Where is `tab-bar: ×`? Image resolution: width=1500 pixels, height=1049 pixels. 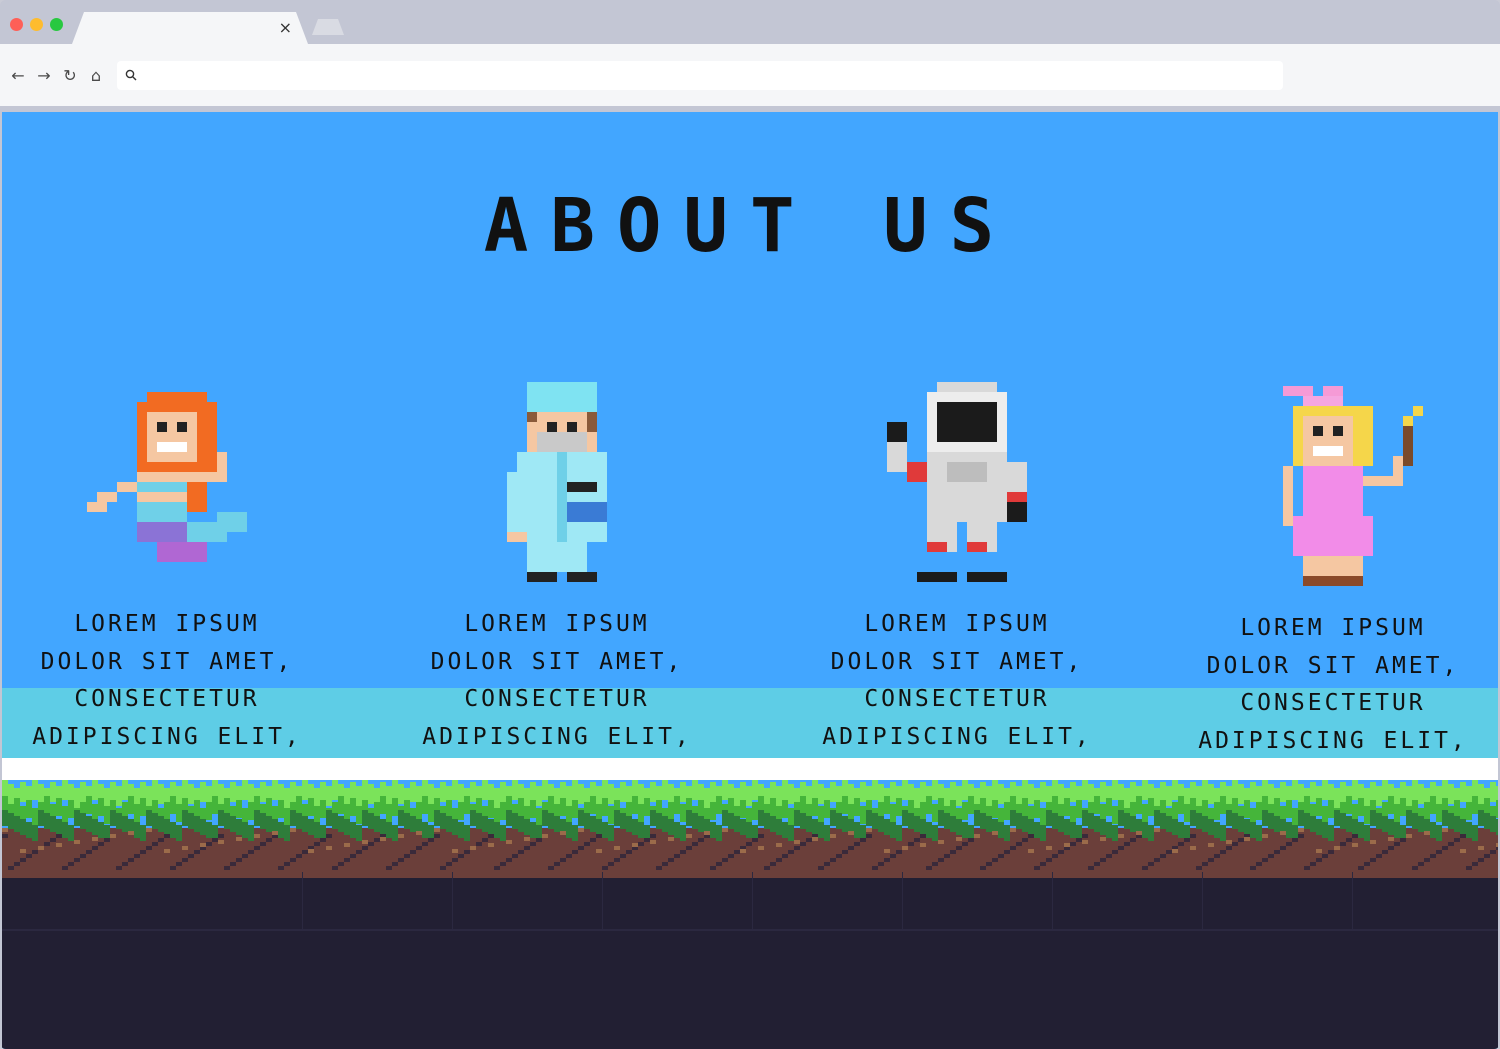
tab-bar: × is located at coordinates (750, 22).